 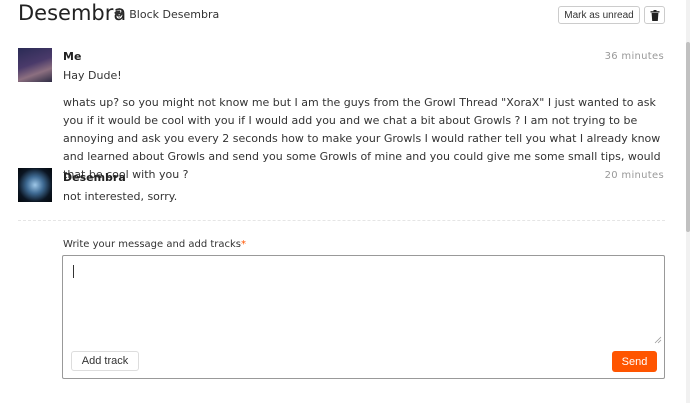 I want to click on message-author: Desembra, so click(x=94, y=178).